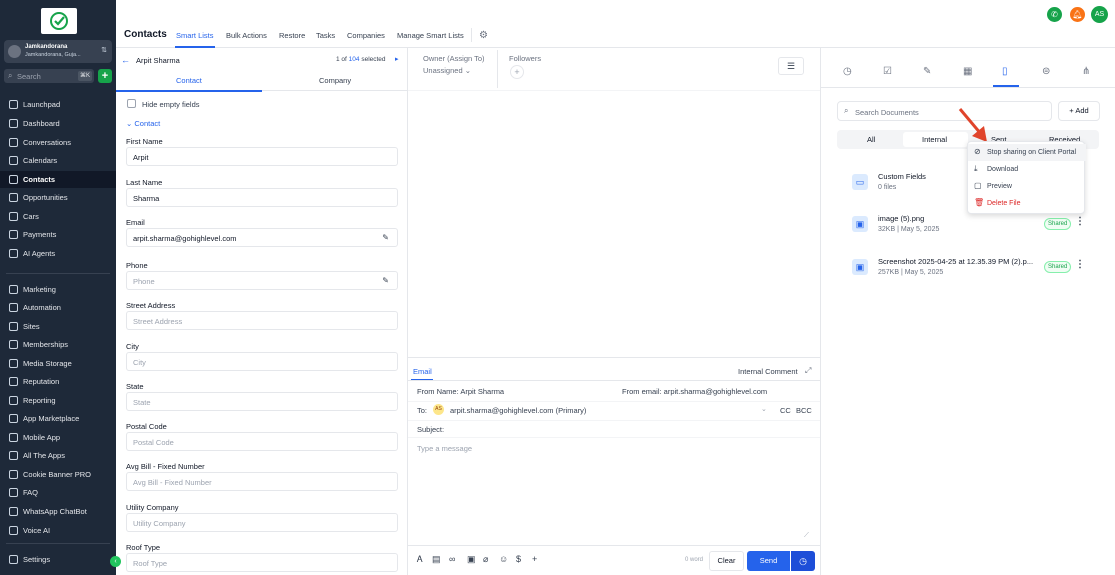 This screenshot has width=1115, height=575. I want to click on email-field: arpit.sharma@gohighlevel.com ✎, so click(262, 237).